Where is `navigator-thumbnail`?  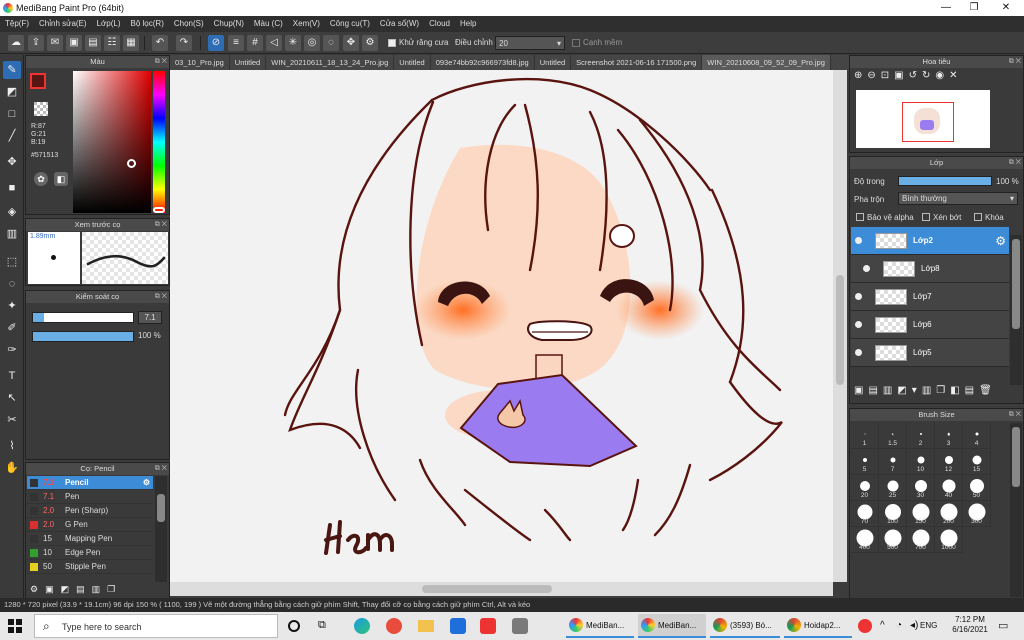
navigator-thumbnail is located at coordinates (923, 119).